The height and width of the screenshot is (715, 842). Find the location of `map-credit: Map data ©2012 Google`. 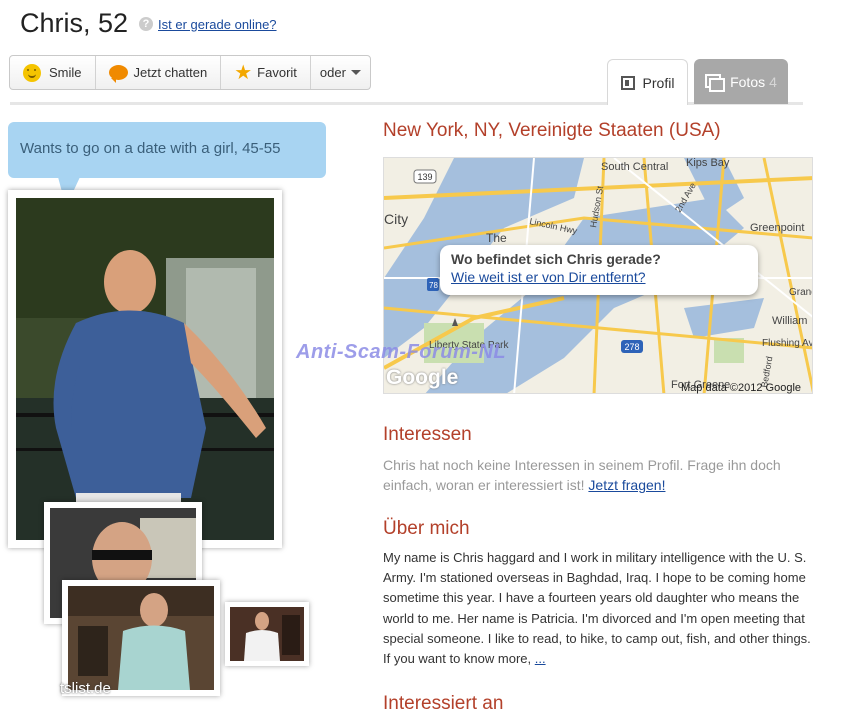

map-credit: Map data ©2012 Google is located at coordinates (741, 388).